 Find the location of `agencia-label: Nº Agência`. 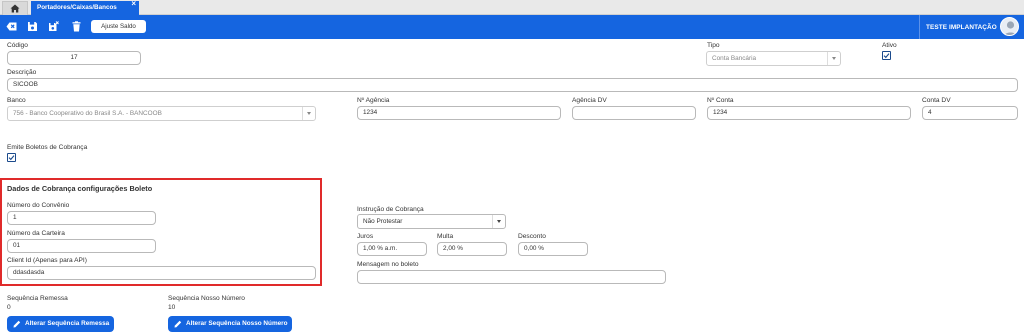

agencia-label: Nº Agência is located at coordinates (373, 100).